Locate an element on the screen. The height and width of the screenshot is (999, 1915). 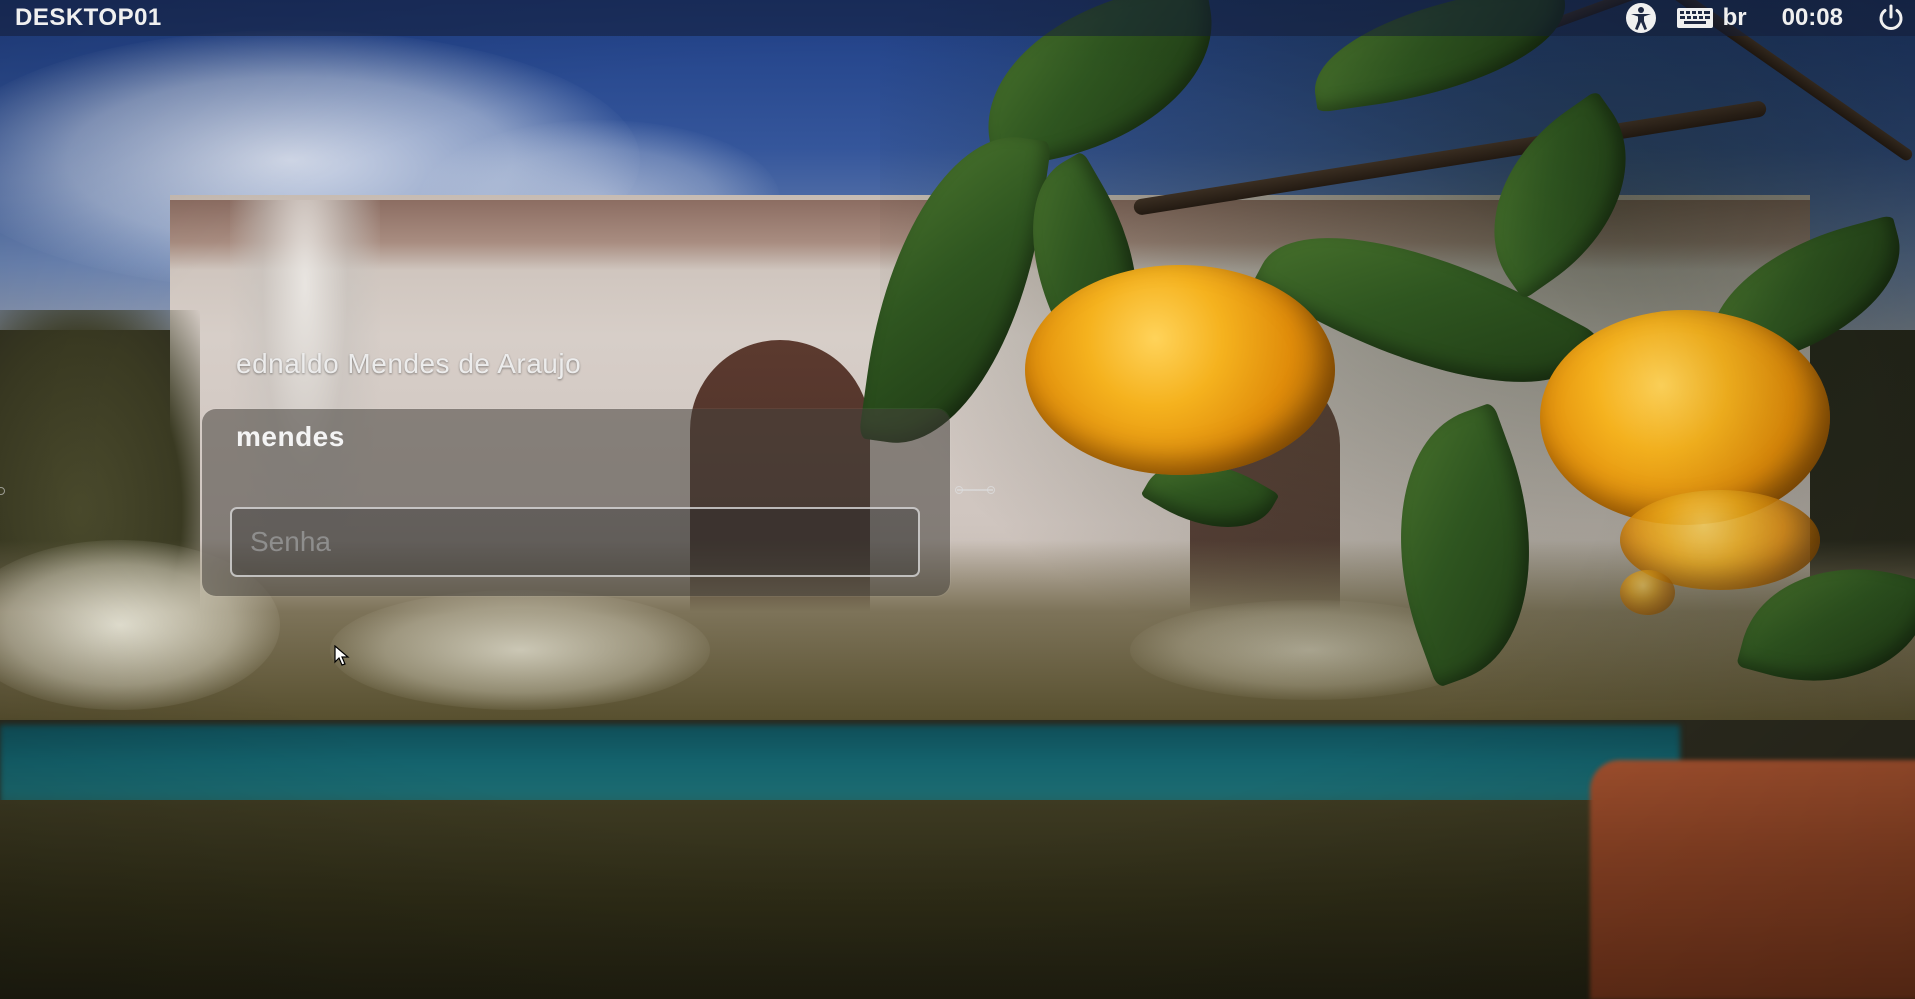
login-box: mendes is located at coordinates (576, 502).